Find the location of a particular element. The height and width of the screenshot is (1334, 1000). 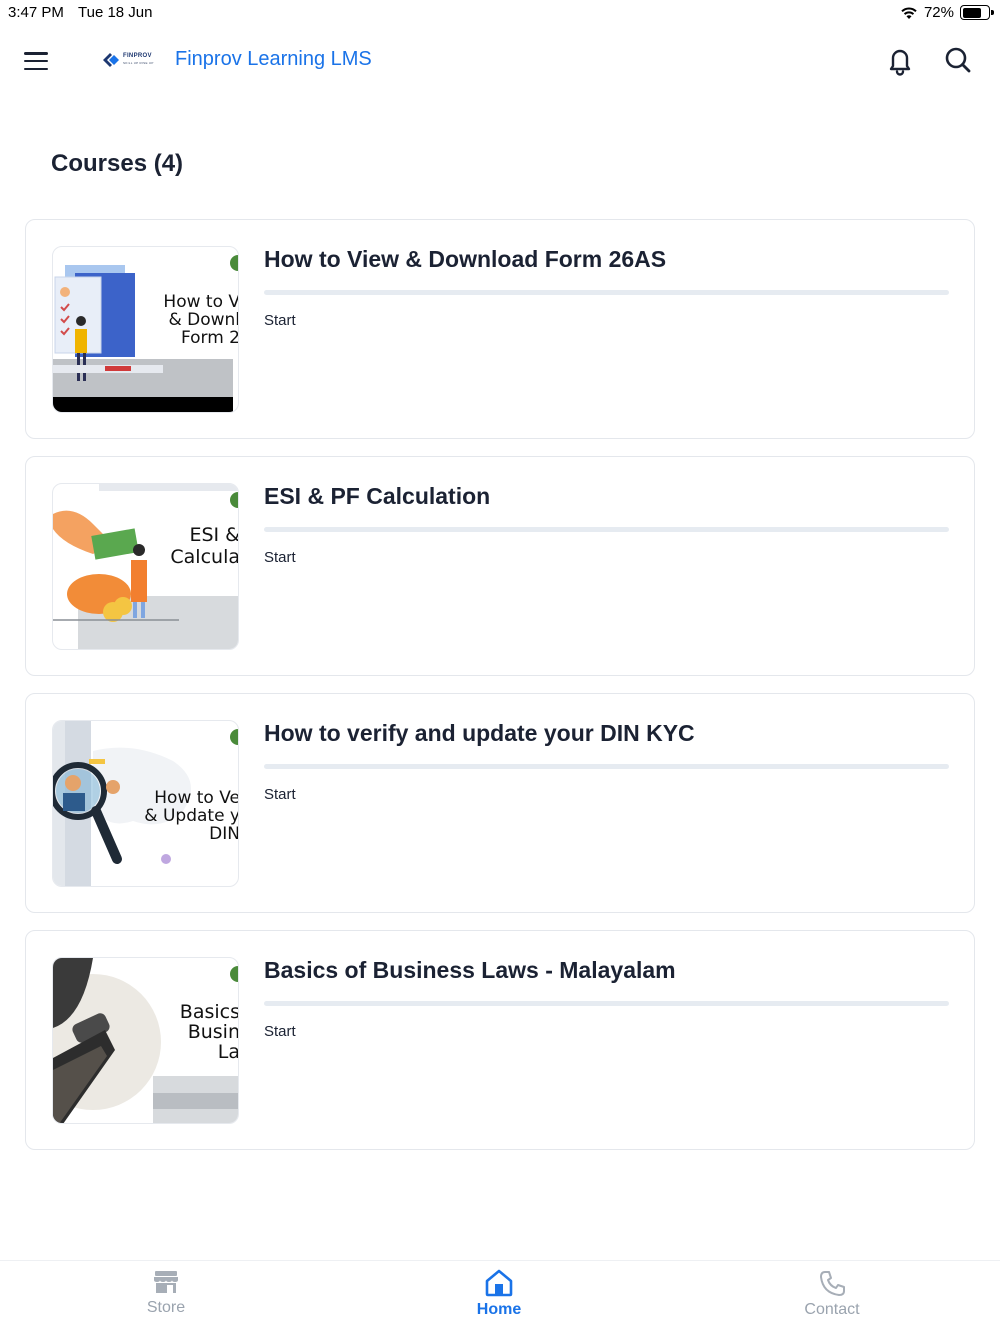

battery-fill is located at coordinates (971, 12).